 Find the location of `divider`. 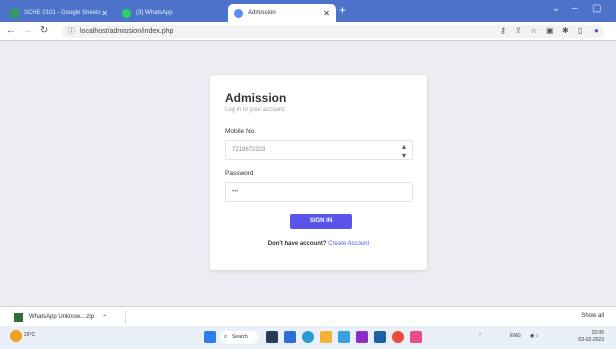

divider is located at coordinates (125, 317).